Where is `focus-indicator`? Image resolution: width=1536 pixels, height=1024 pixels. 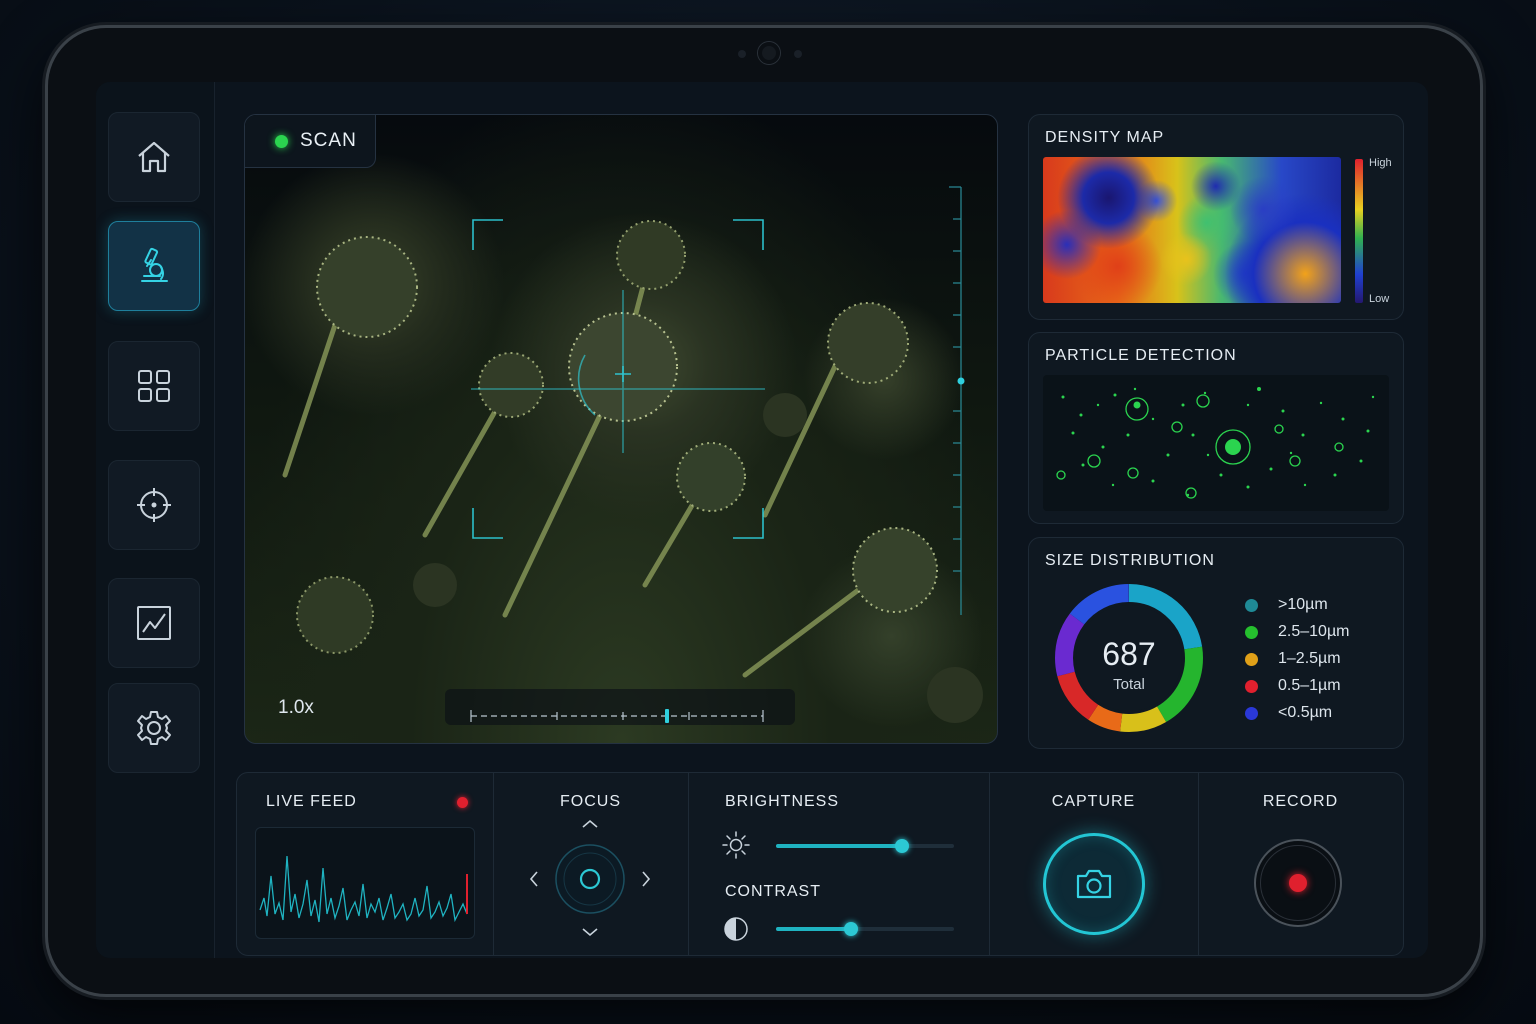
focus-indicator is located at coordinates (961, 381).